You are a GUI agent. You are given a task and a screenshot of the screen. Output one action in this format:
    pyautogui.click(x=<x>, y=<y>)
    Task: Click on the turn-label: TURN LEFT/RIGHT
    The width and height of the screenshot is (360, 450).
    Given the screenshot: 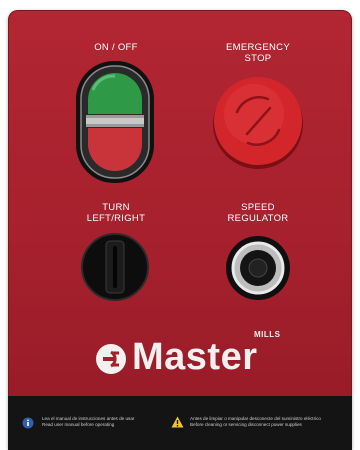 What is the action you would take?
    pyautogui.click(x=116, y=213)
    